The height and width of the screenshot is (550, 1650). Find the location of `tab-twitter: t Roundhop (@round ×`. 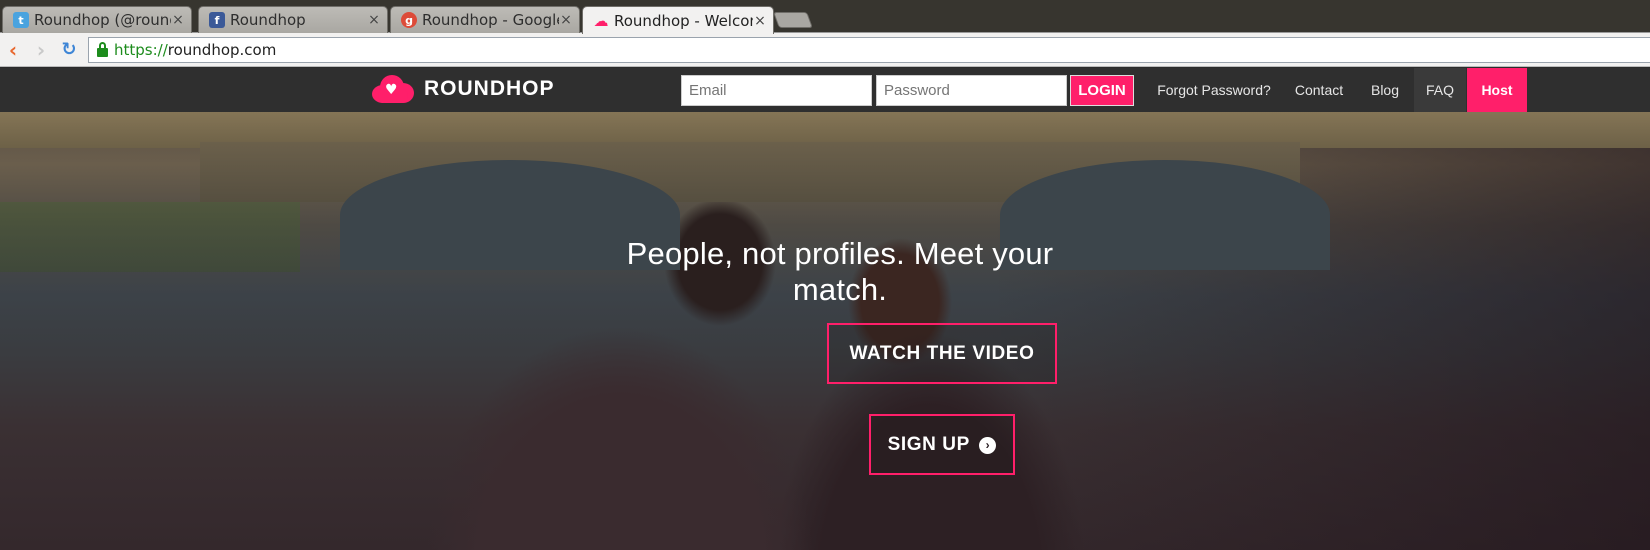

tab-twitter: t Roundhop (@round × is located at coordinates (97, 19).